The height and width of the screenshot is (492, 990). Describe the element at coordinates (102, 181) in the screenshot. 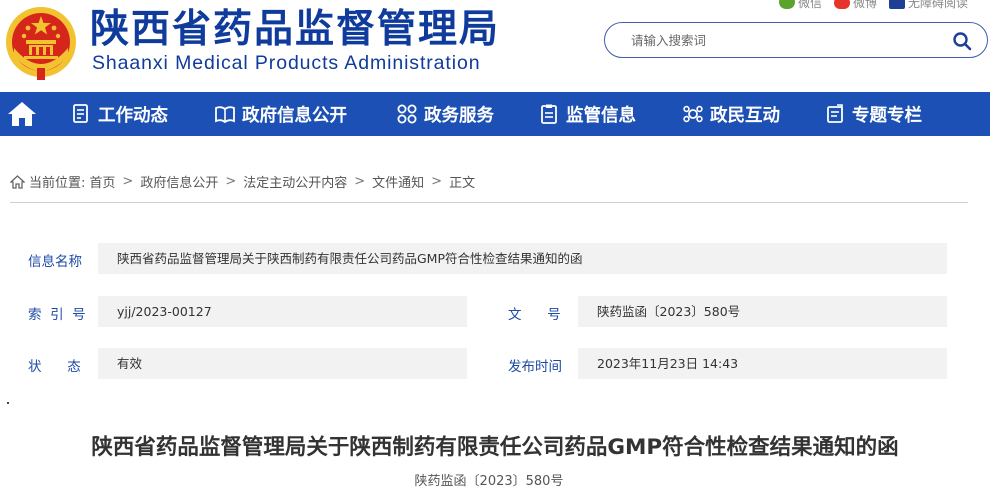

I see `breadcrumb-home: 首页` at that location.